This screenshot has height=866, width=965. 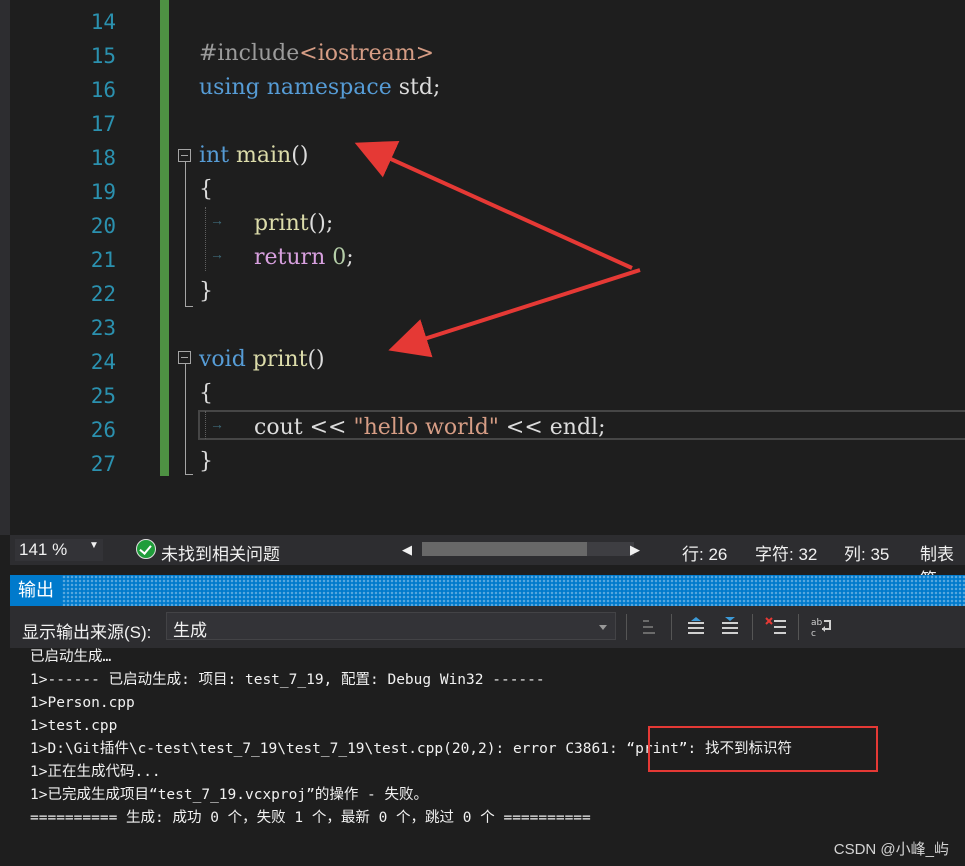 I want to click on chevron-down-icon: ▼, so click(x=94, y=545).